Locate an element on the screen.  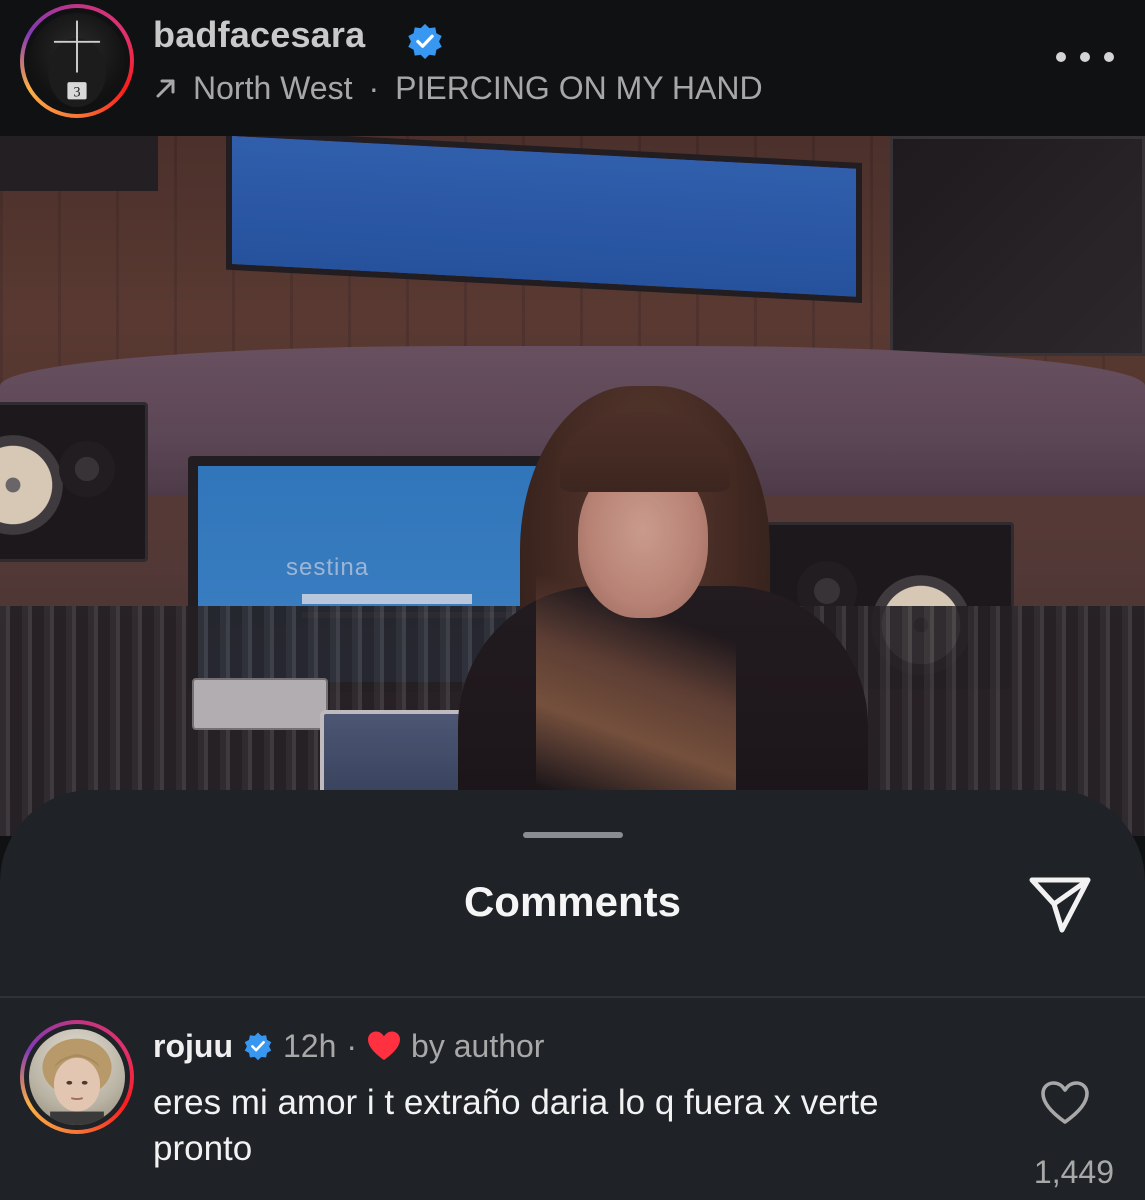
comment-time: 12h is located at coordinates (309, 1045).